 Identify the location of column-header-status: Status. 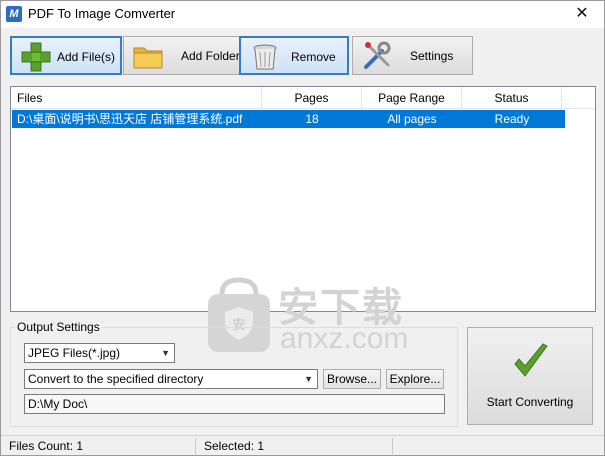
(512, 98).